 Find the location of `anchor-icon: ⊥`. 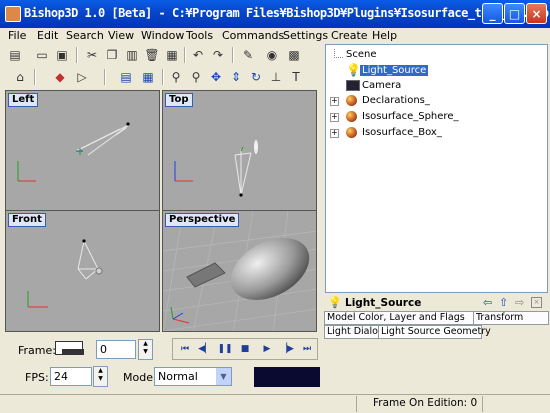

anchor-icon: ⊥ is located at coordinates (276, 77).